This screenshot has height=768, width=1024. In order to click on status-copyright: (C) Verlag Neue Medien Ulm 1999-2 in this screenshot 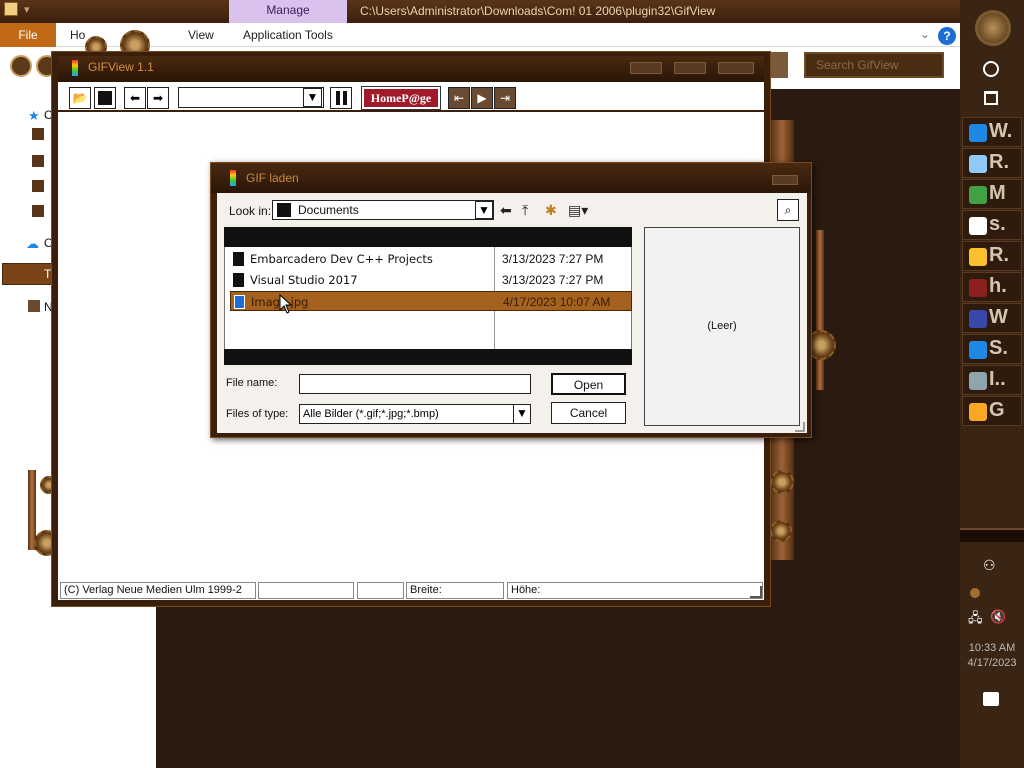, I will do `click(158, 590)`.